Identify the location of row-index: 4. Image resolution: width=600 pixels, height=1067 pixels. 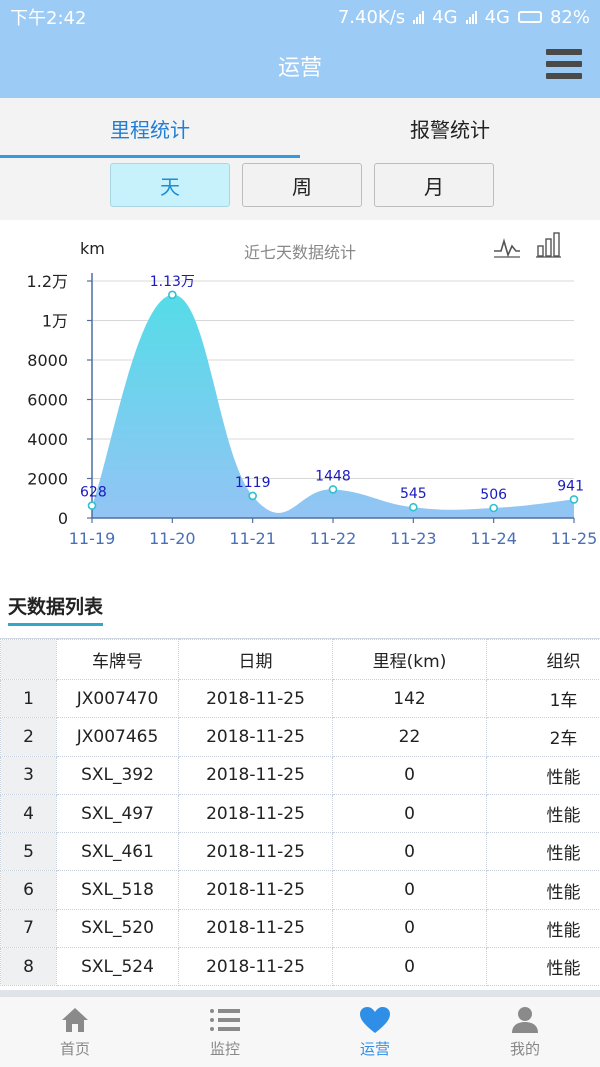
(28, 813).